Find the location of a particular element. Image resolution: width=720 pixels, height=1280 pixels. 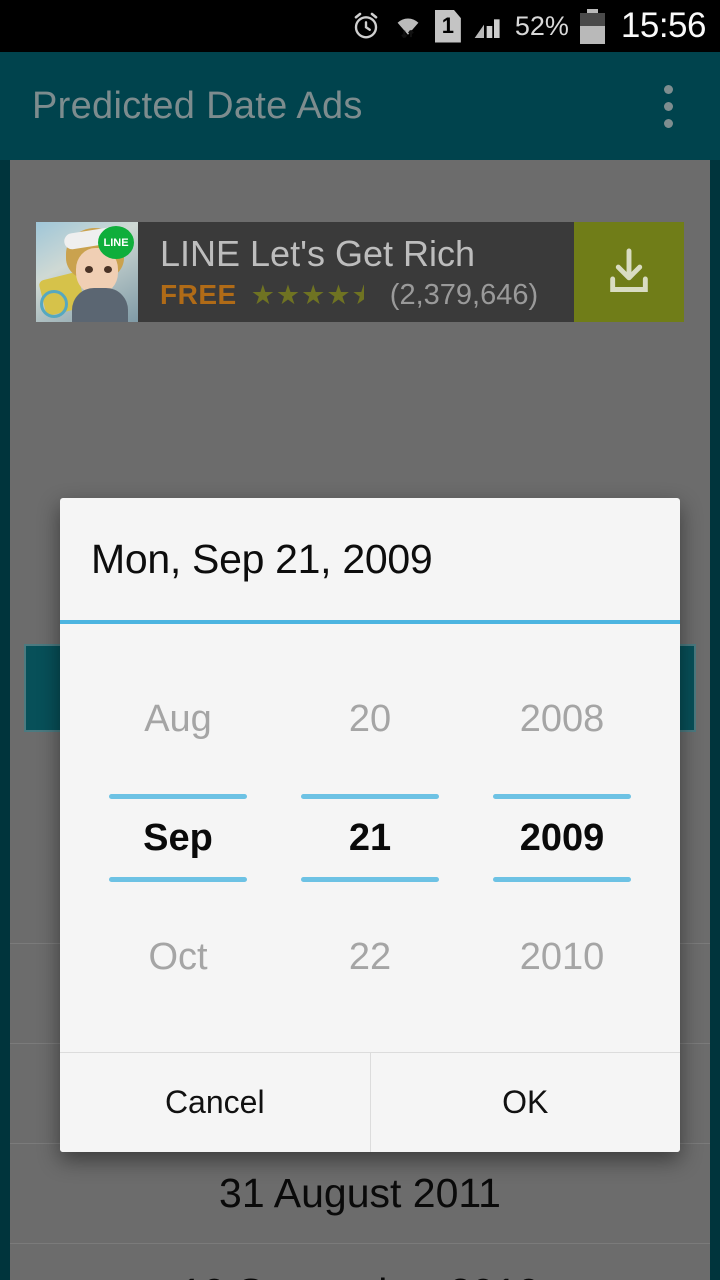

download-icon is located at coordinates (629, 270).